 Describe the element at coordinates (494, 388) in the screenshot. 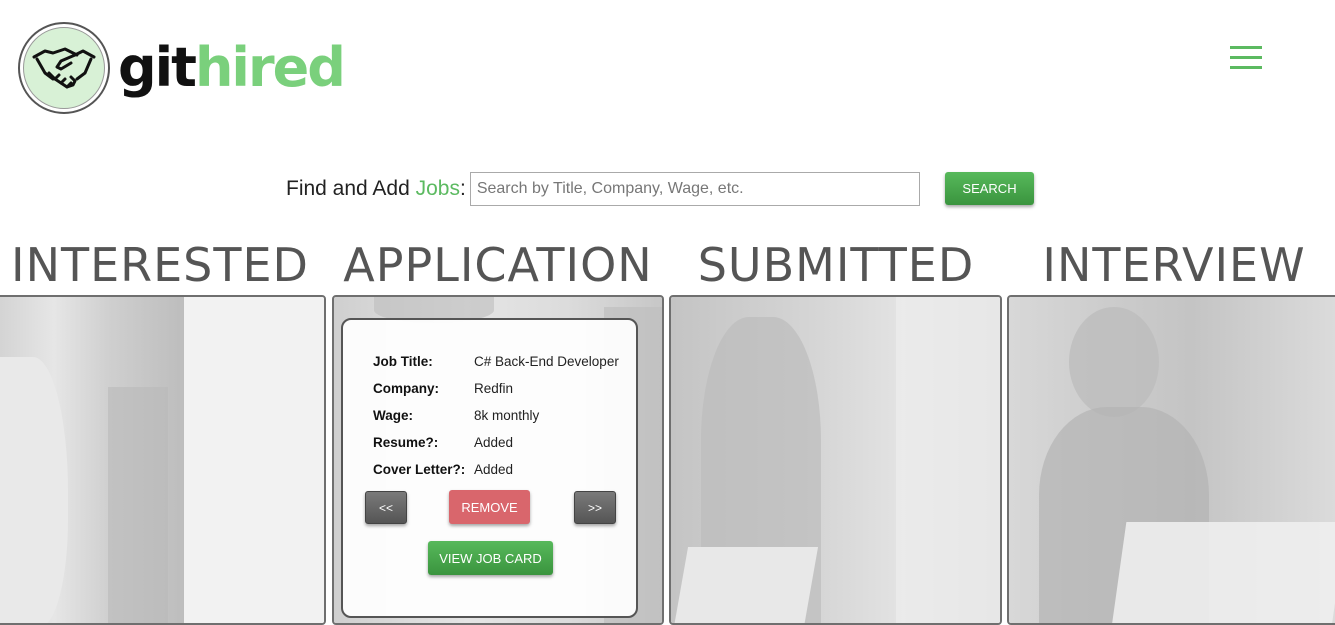

I see `field-value: Redfin` at that location.